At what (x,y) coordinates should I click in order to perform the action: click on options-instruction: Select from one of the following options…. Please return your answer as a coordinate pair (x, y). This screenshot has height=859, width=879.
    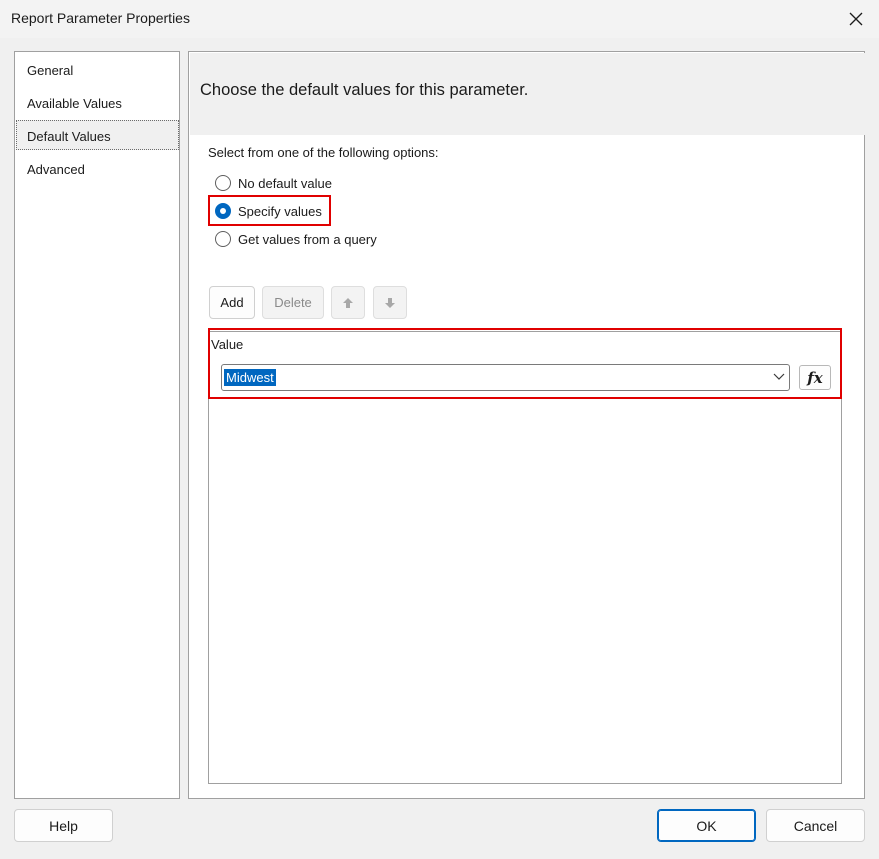
    Looking at the image, I should click on (323, 152).